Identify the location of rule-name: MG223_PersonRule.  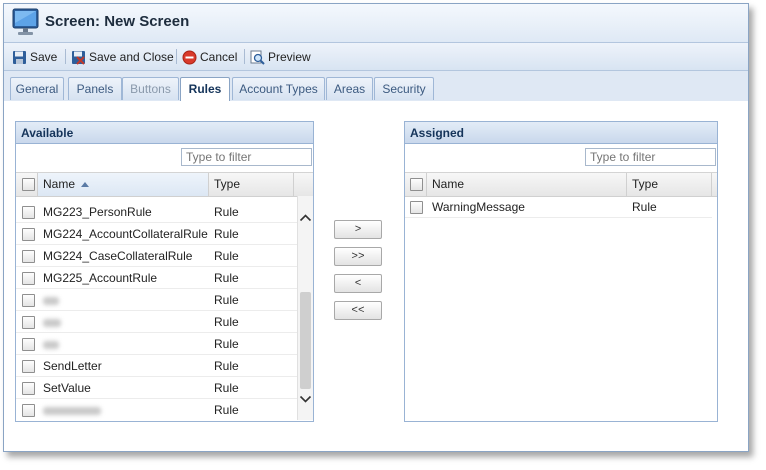
(97, 212).